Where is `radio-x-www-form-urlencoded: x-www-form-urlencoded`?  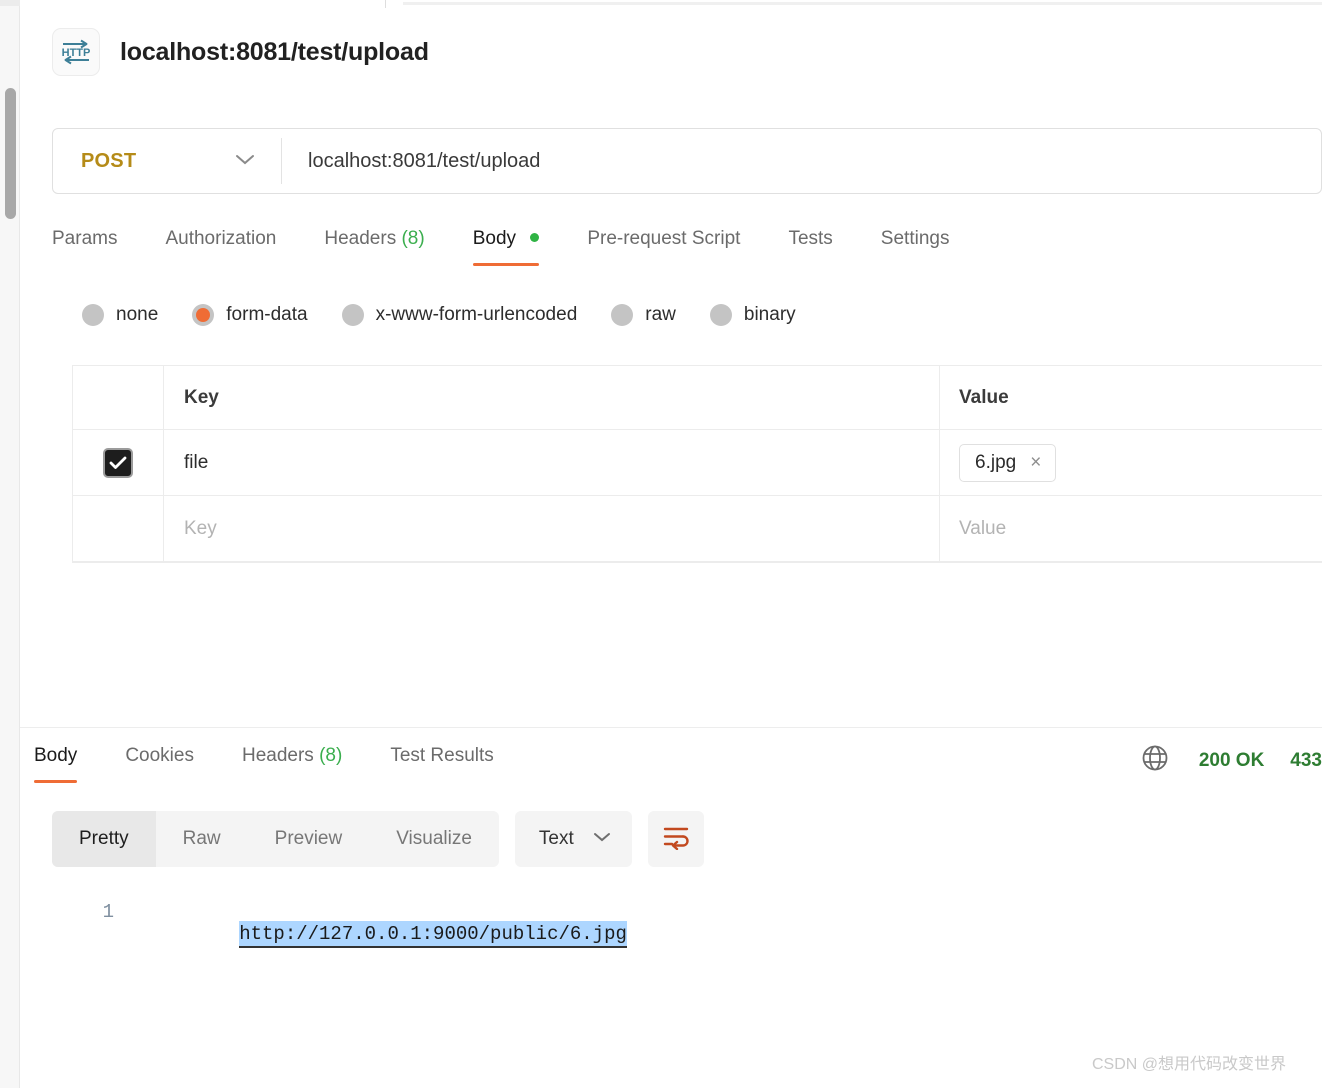 radio-x-www-form-urlencoded: x-www-form-urlencoded is located at coordinates (459, 315).